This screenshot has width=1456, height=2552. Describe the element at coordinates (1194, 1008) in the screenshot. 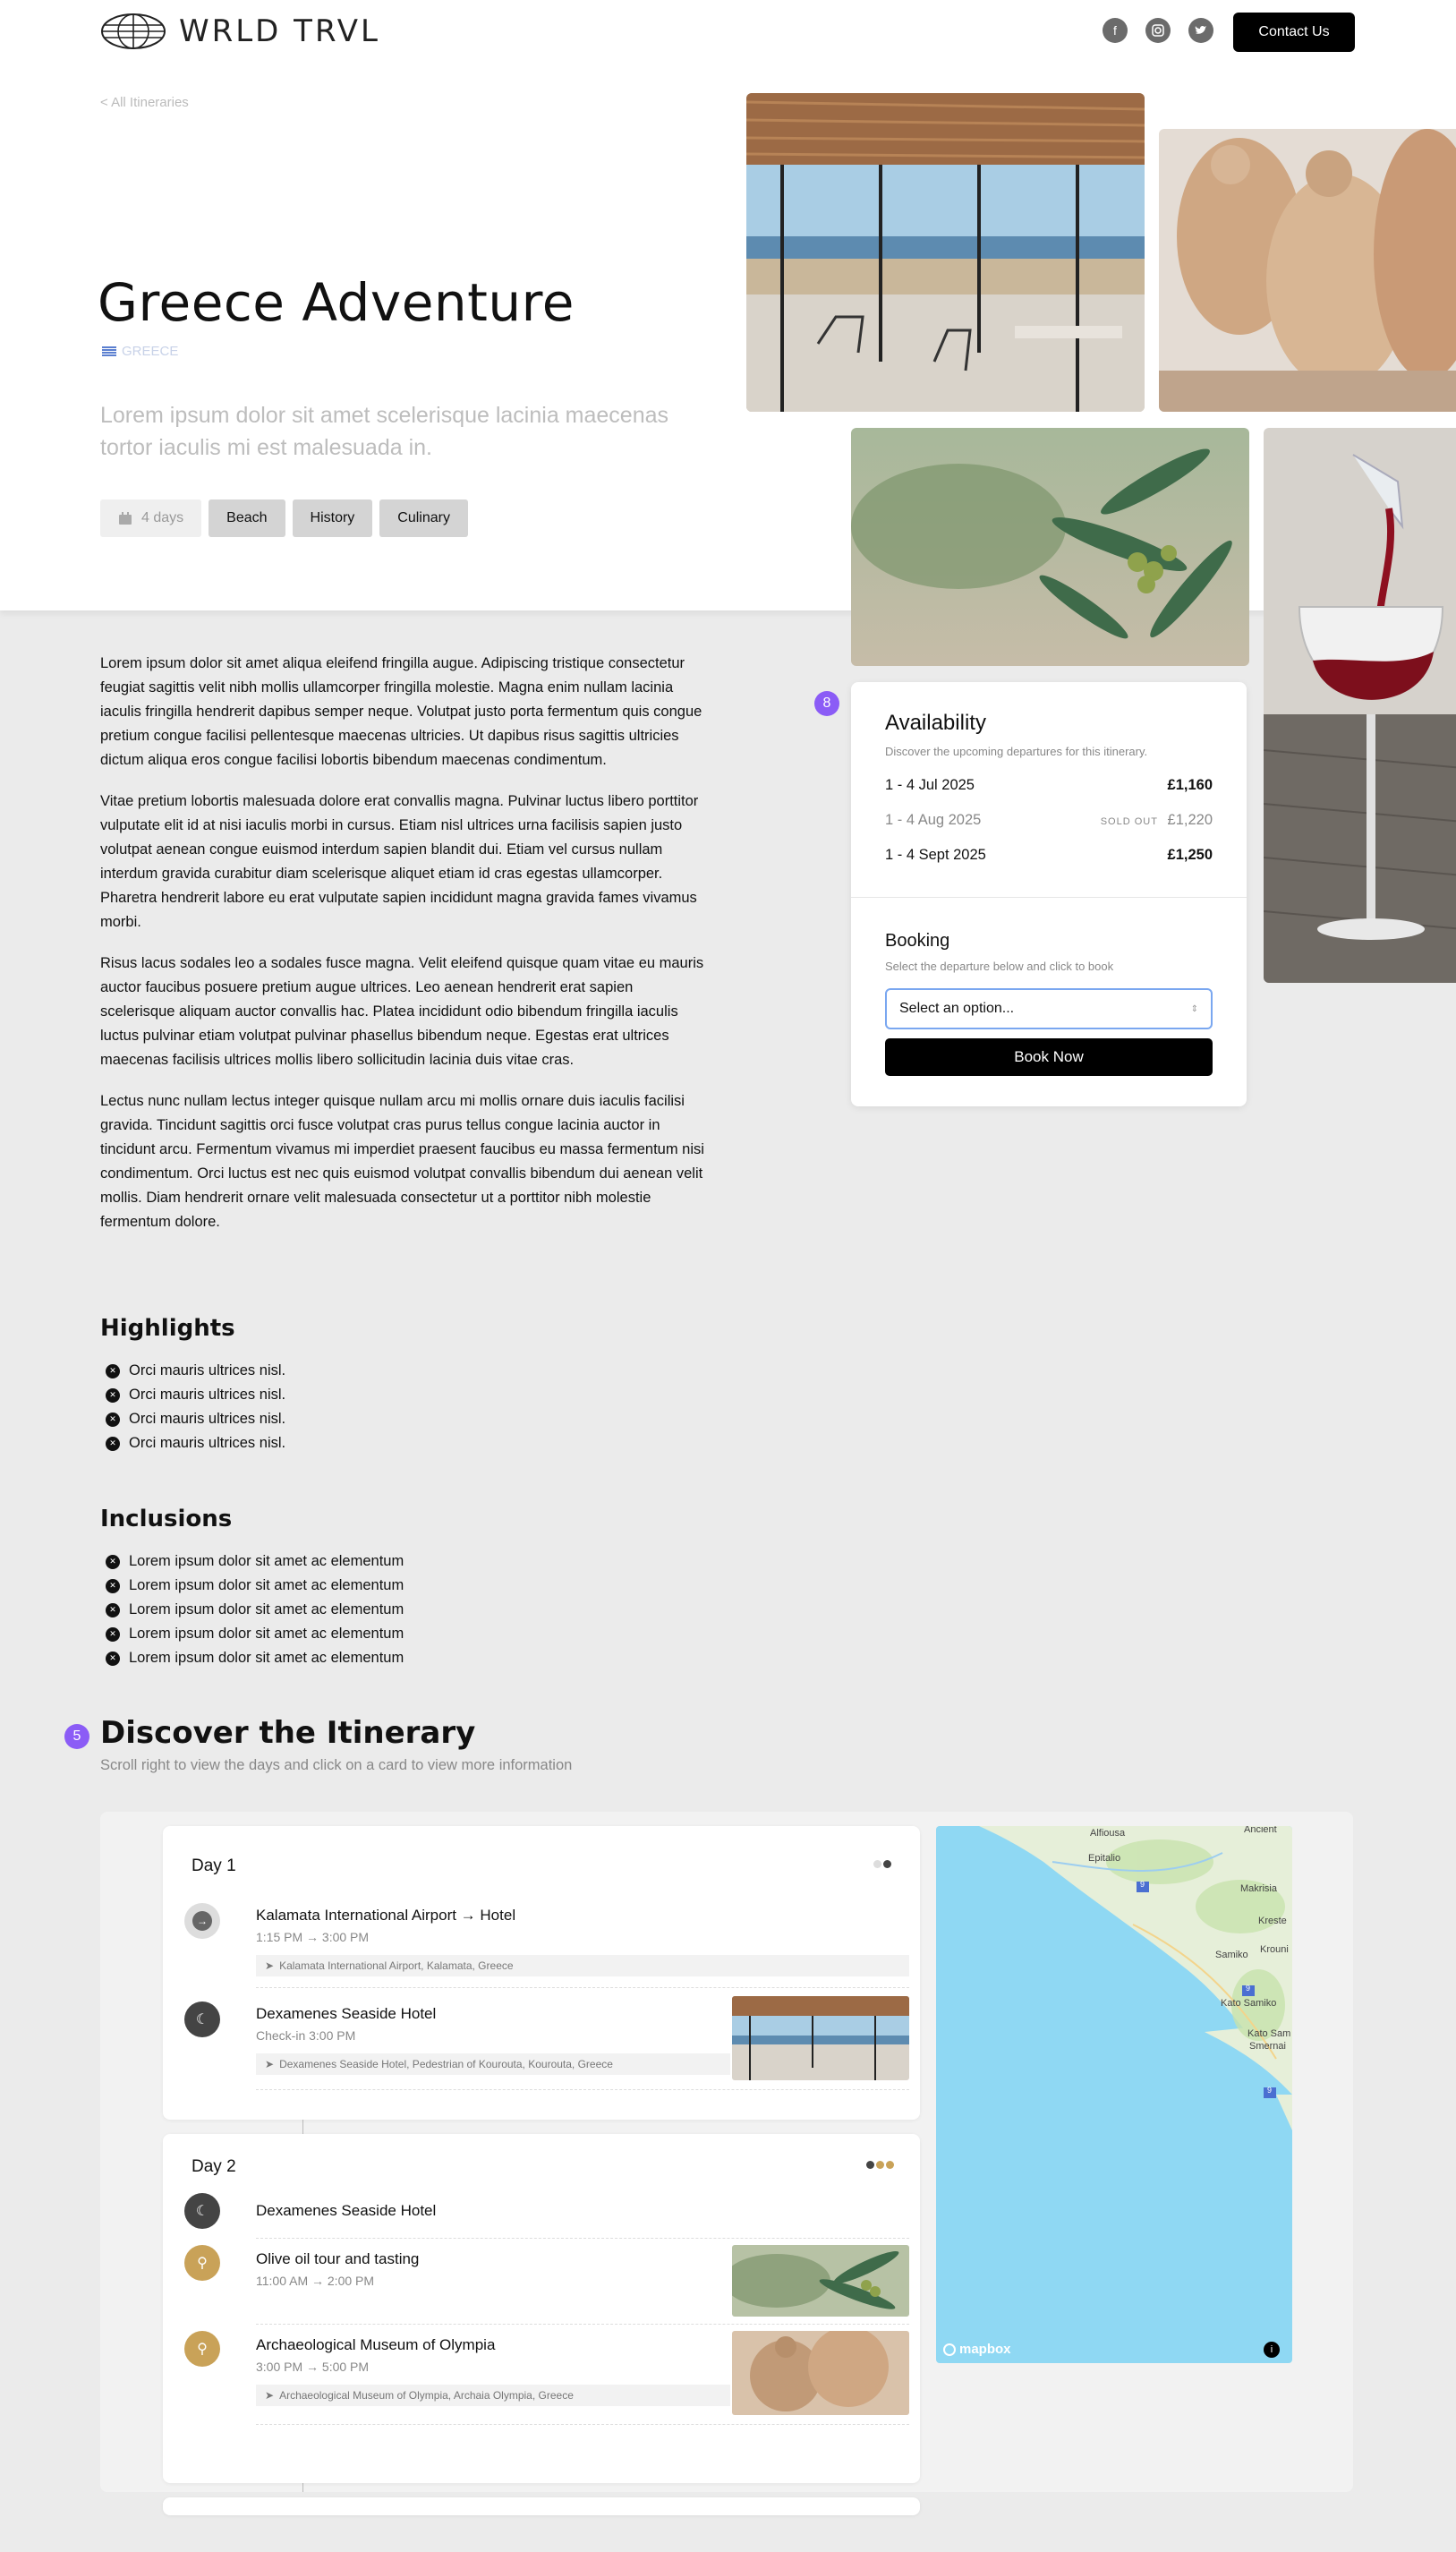

I see `select-arrows-icon: ⇕` at that location.